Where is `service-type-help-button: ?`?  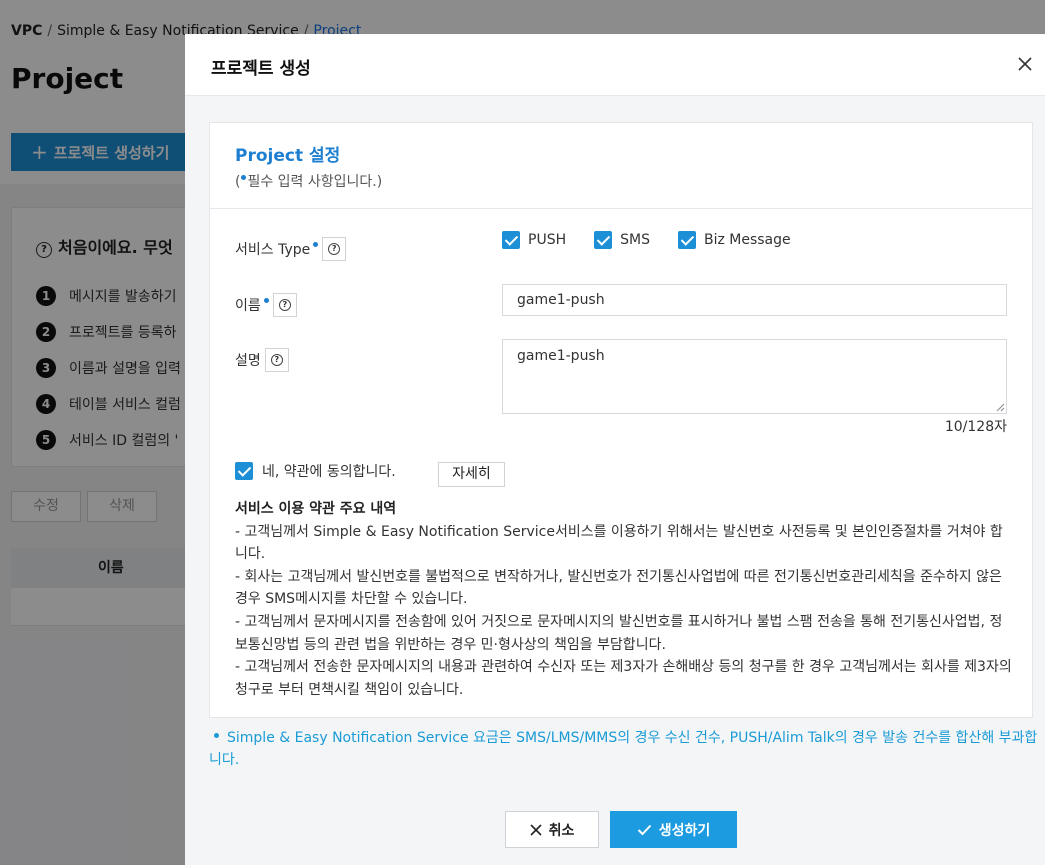
service-type-help-button: ? is located at coordinates (334, 249).